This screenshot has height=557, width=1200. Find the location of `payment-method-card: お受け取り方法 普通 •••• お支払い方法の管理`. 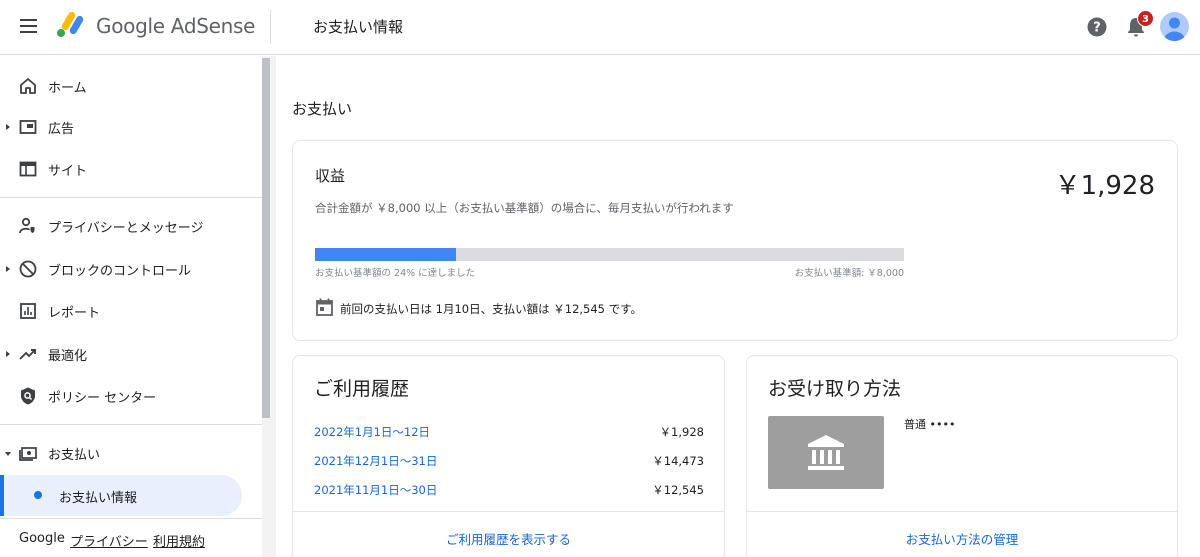

payment-method-card: お受け取り方法 普通 •••• お支払い方法の管理 is located at coordinates (962, 456).